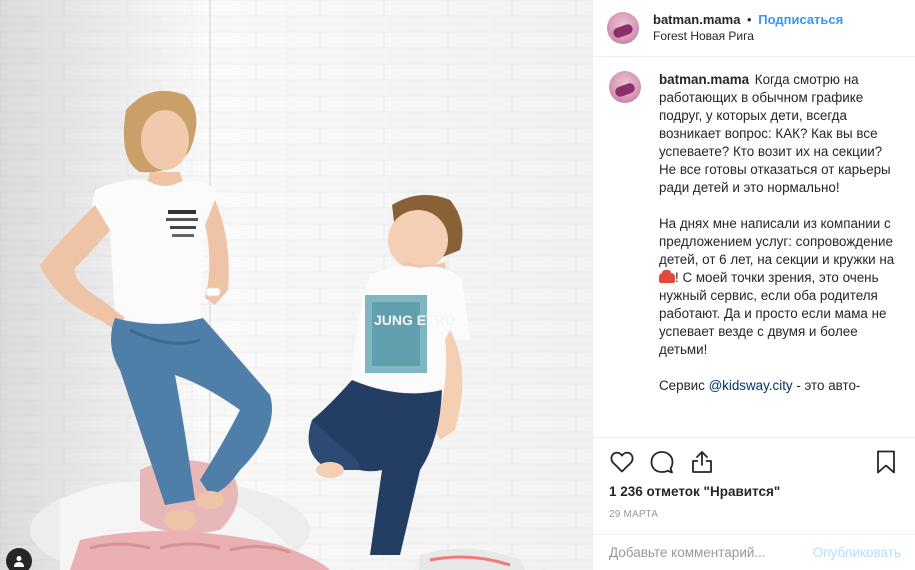  Describe the element at coordinates (857, 552) in the screenshot. I see `publish-button: Опубликовать` at that location.